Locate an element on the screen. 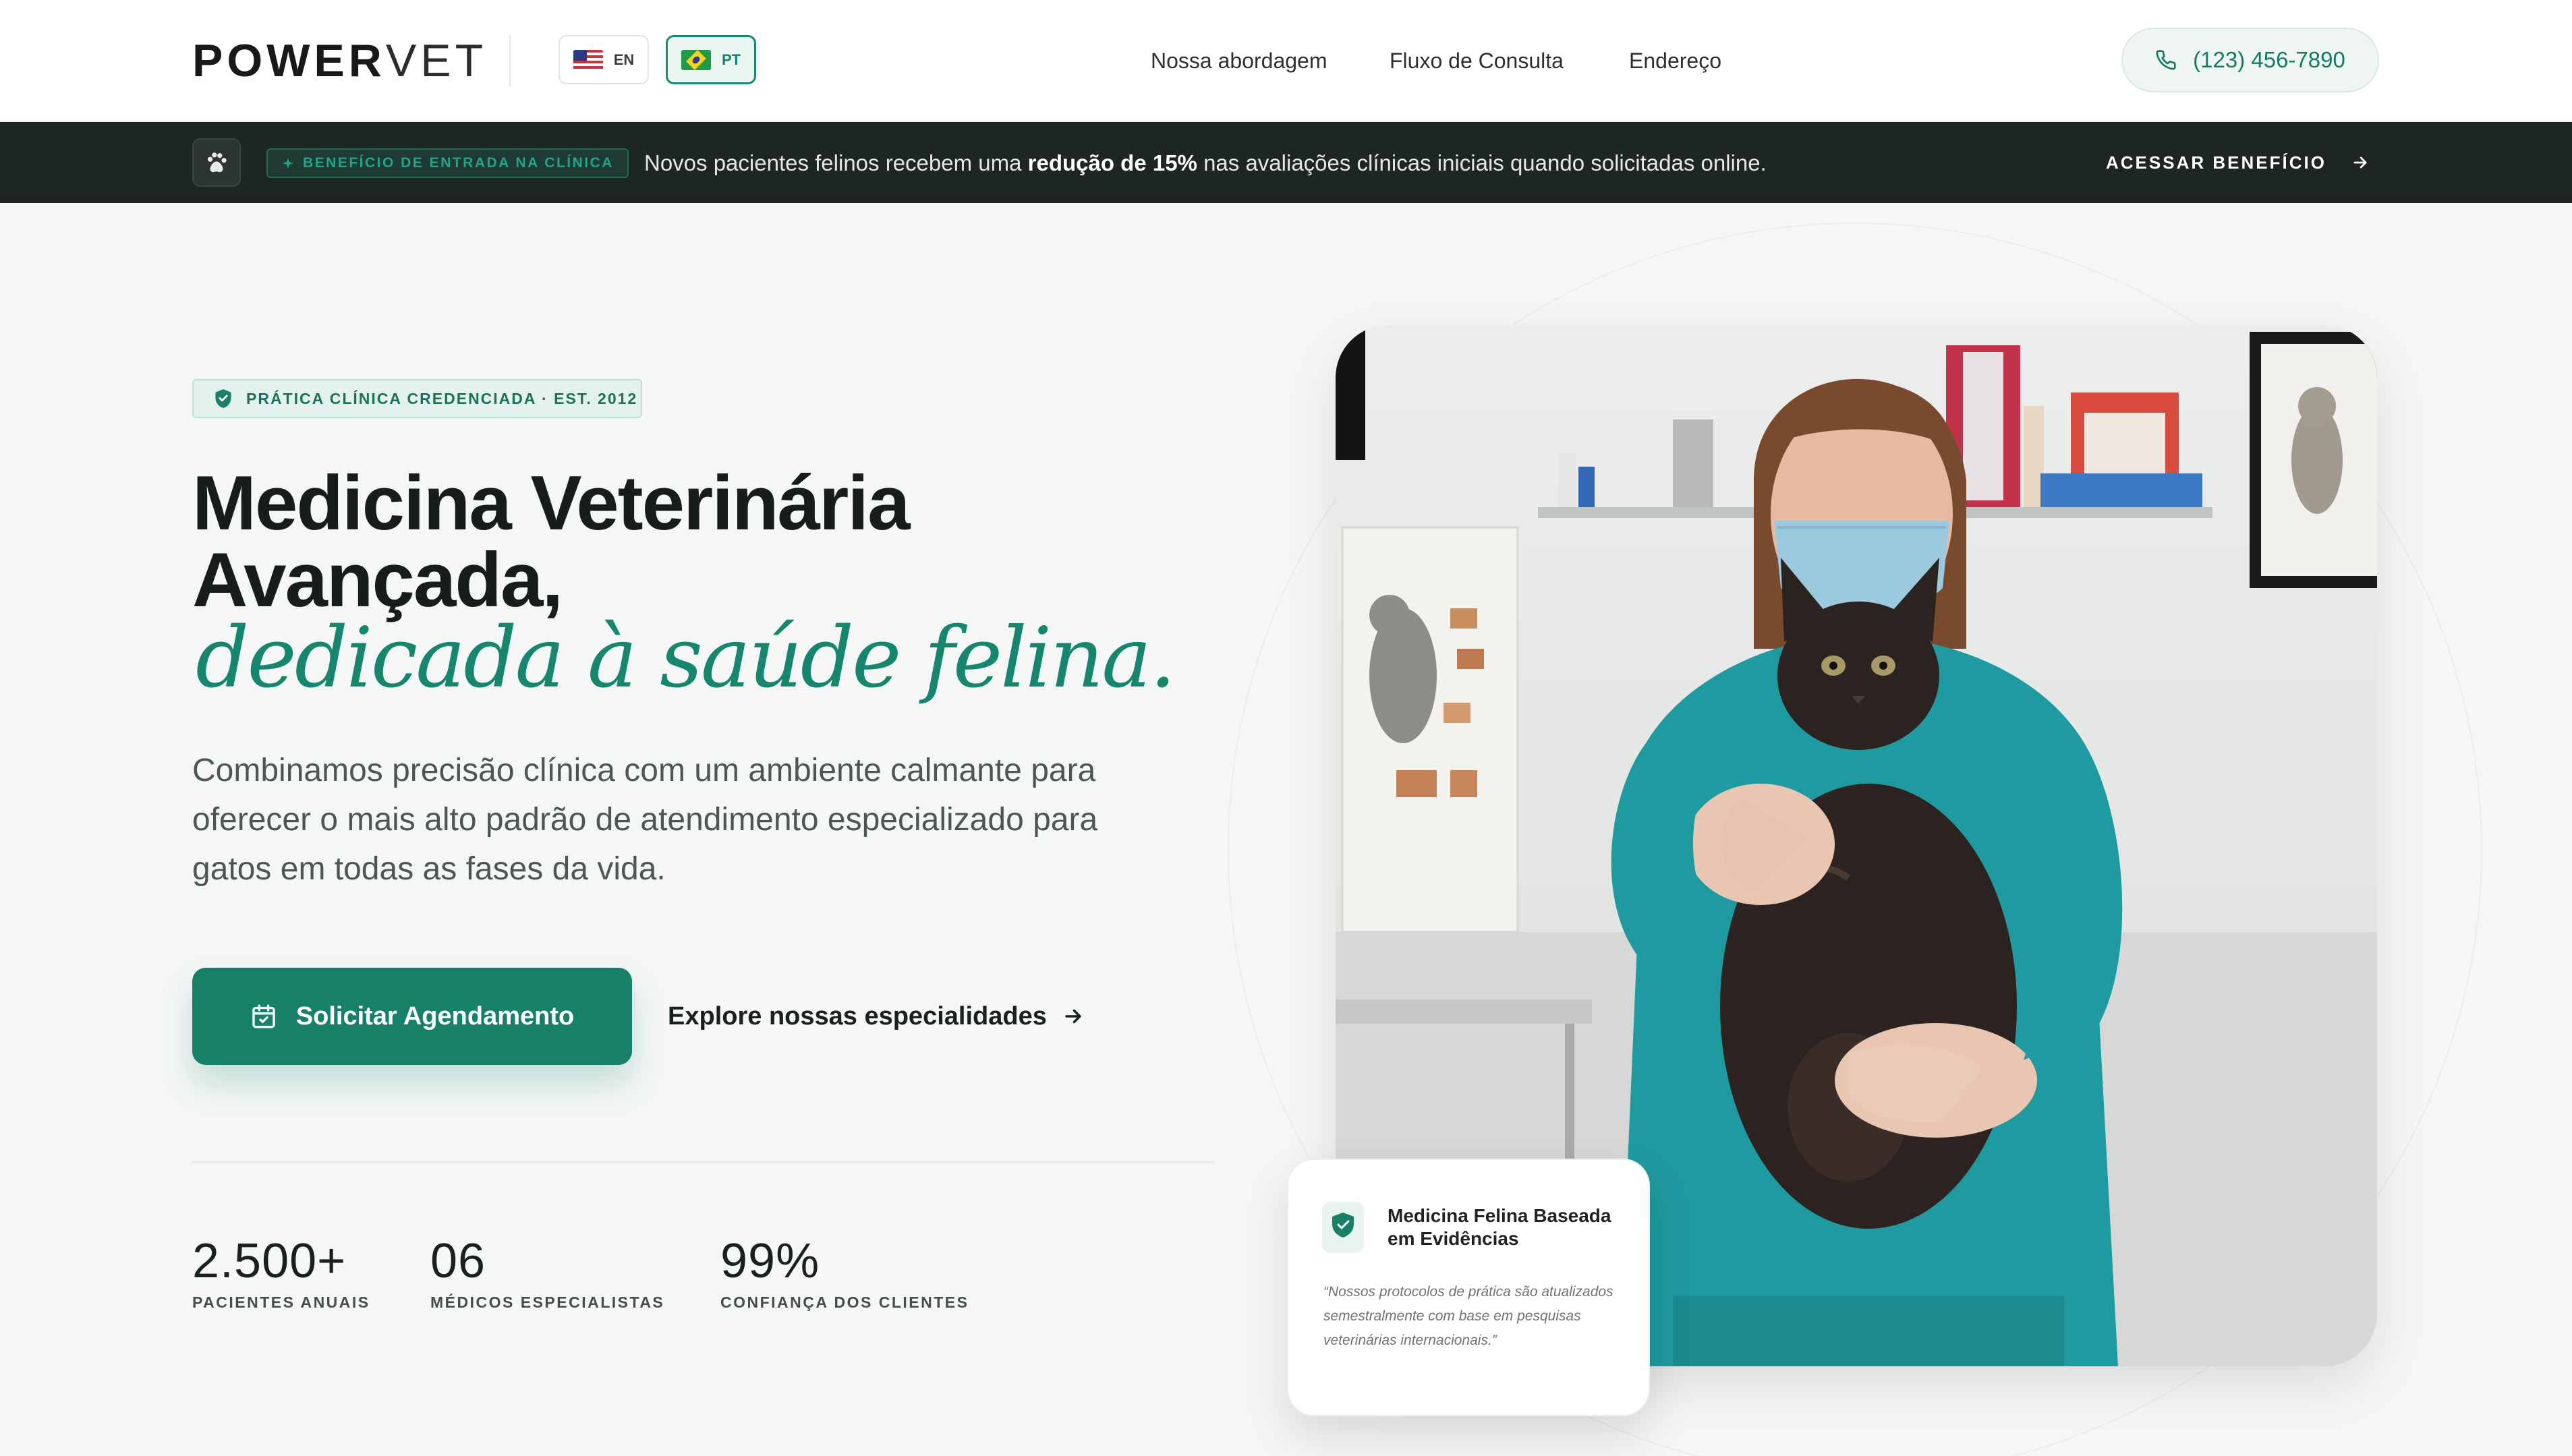 The image size is (2572, 1456). promo-cta-label: ACESSAR BENEFÍCIO is located at coordinates (2216, 162).